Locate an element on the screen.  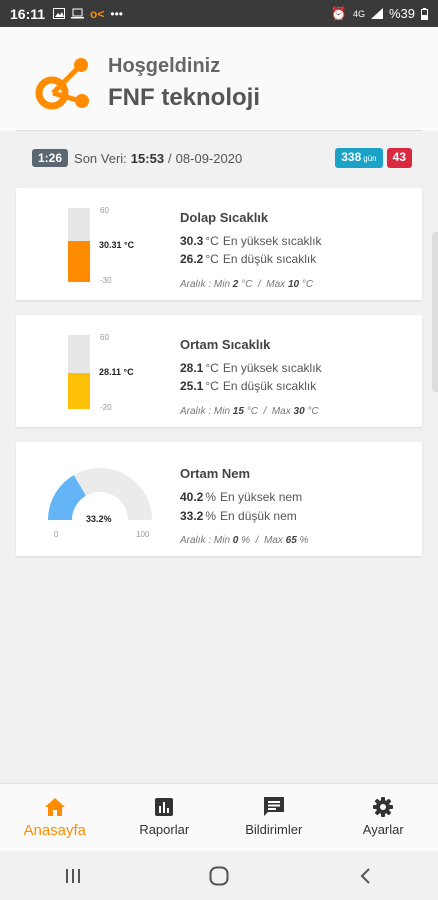
home-circle-icon is located at coordinates (219, 876).